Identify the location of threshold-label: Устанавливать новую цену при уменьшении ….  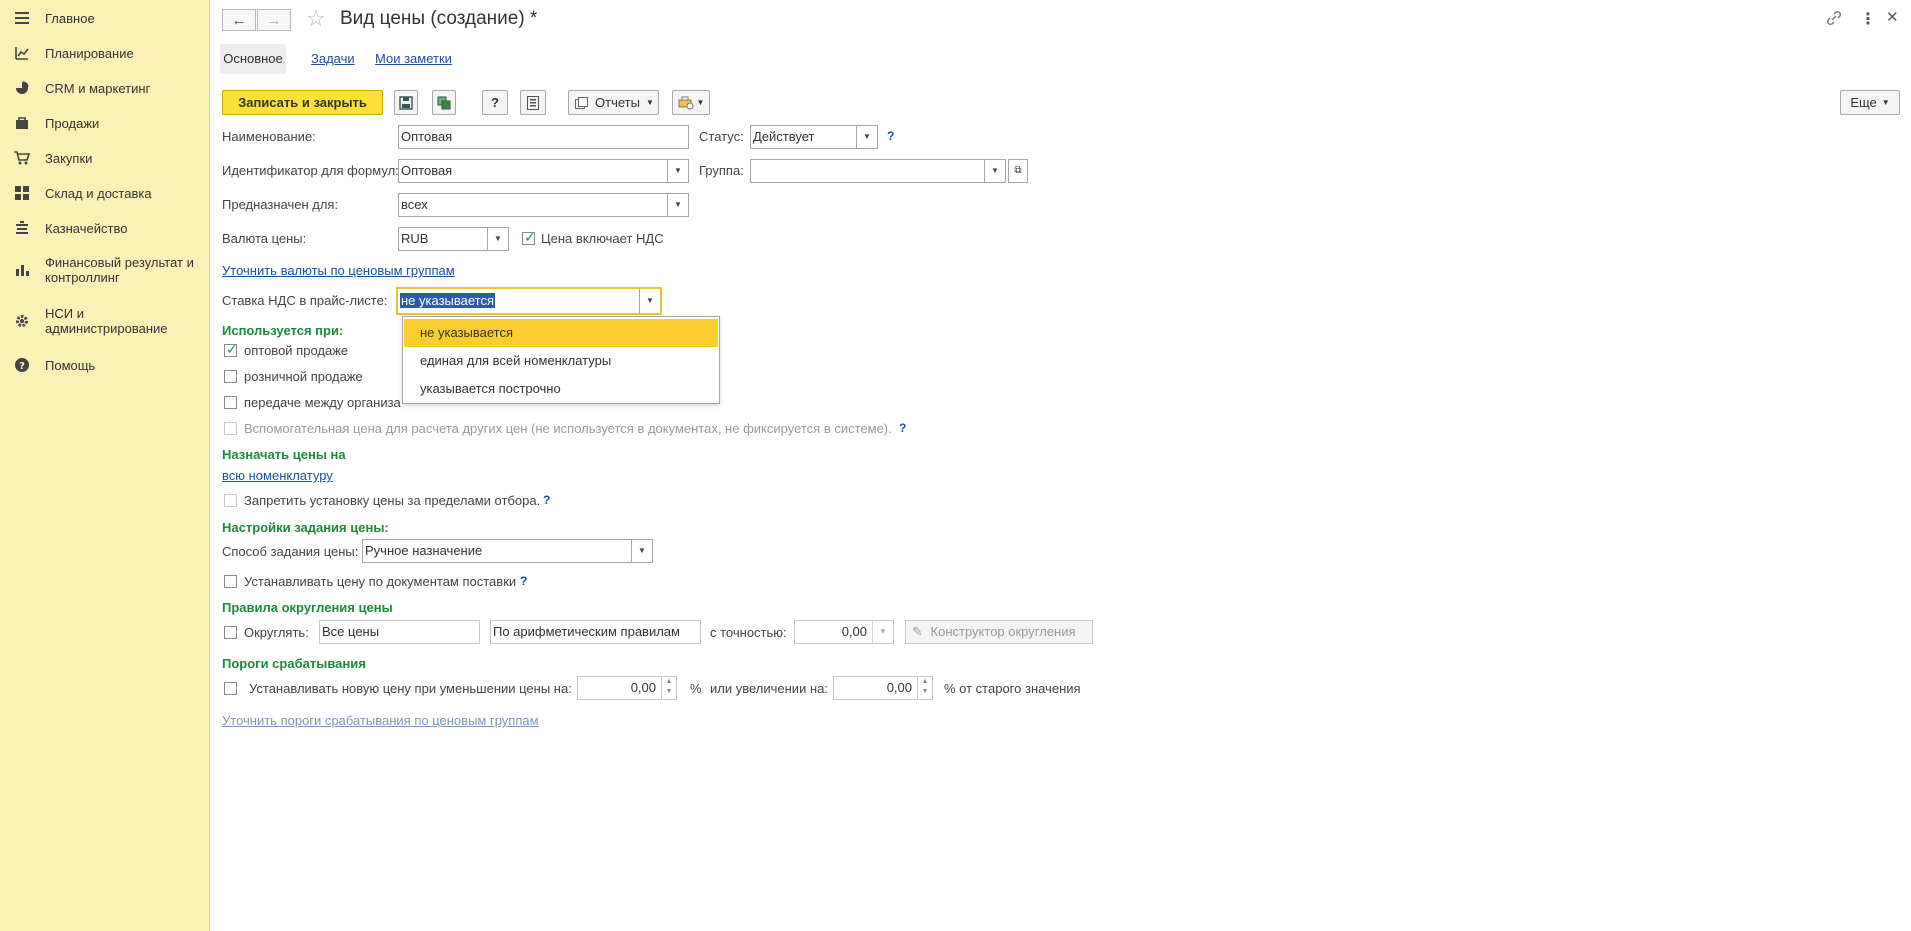
(410, 688).